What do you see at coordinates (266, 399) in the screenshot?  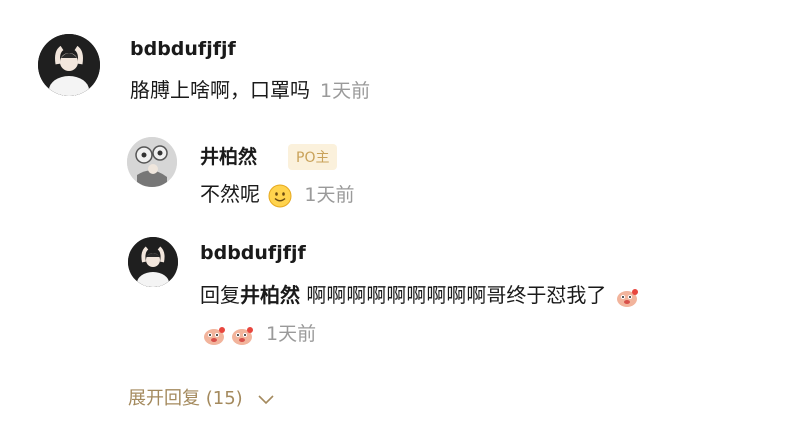 I see `chevron-down-icon` at bounding box center [266, 399].